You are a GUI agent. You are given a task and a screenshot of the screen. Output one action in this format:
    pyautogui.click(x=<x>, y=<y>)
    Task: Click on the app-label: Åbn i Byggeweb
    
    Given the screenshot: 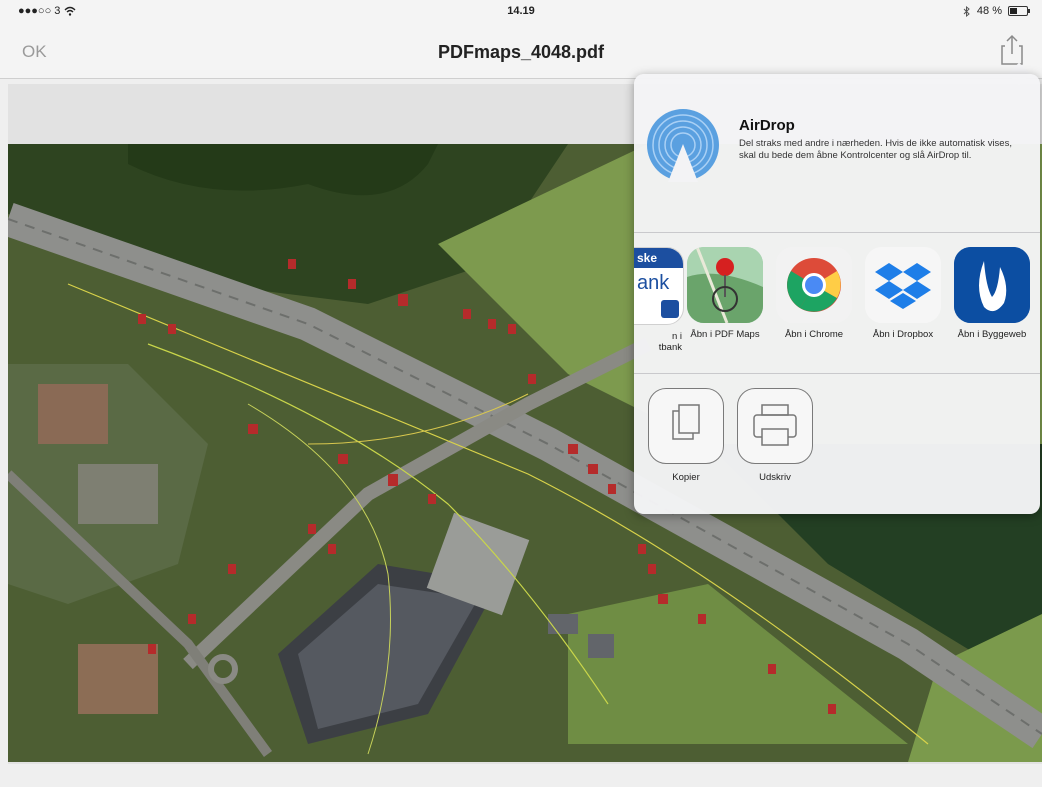 What is the action you would take?
    pyautogui.click(x=992, y=334)
    